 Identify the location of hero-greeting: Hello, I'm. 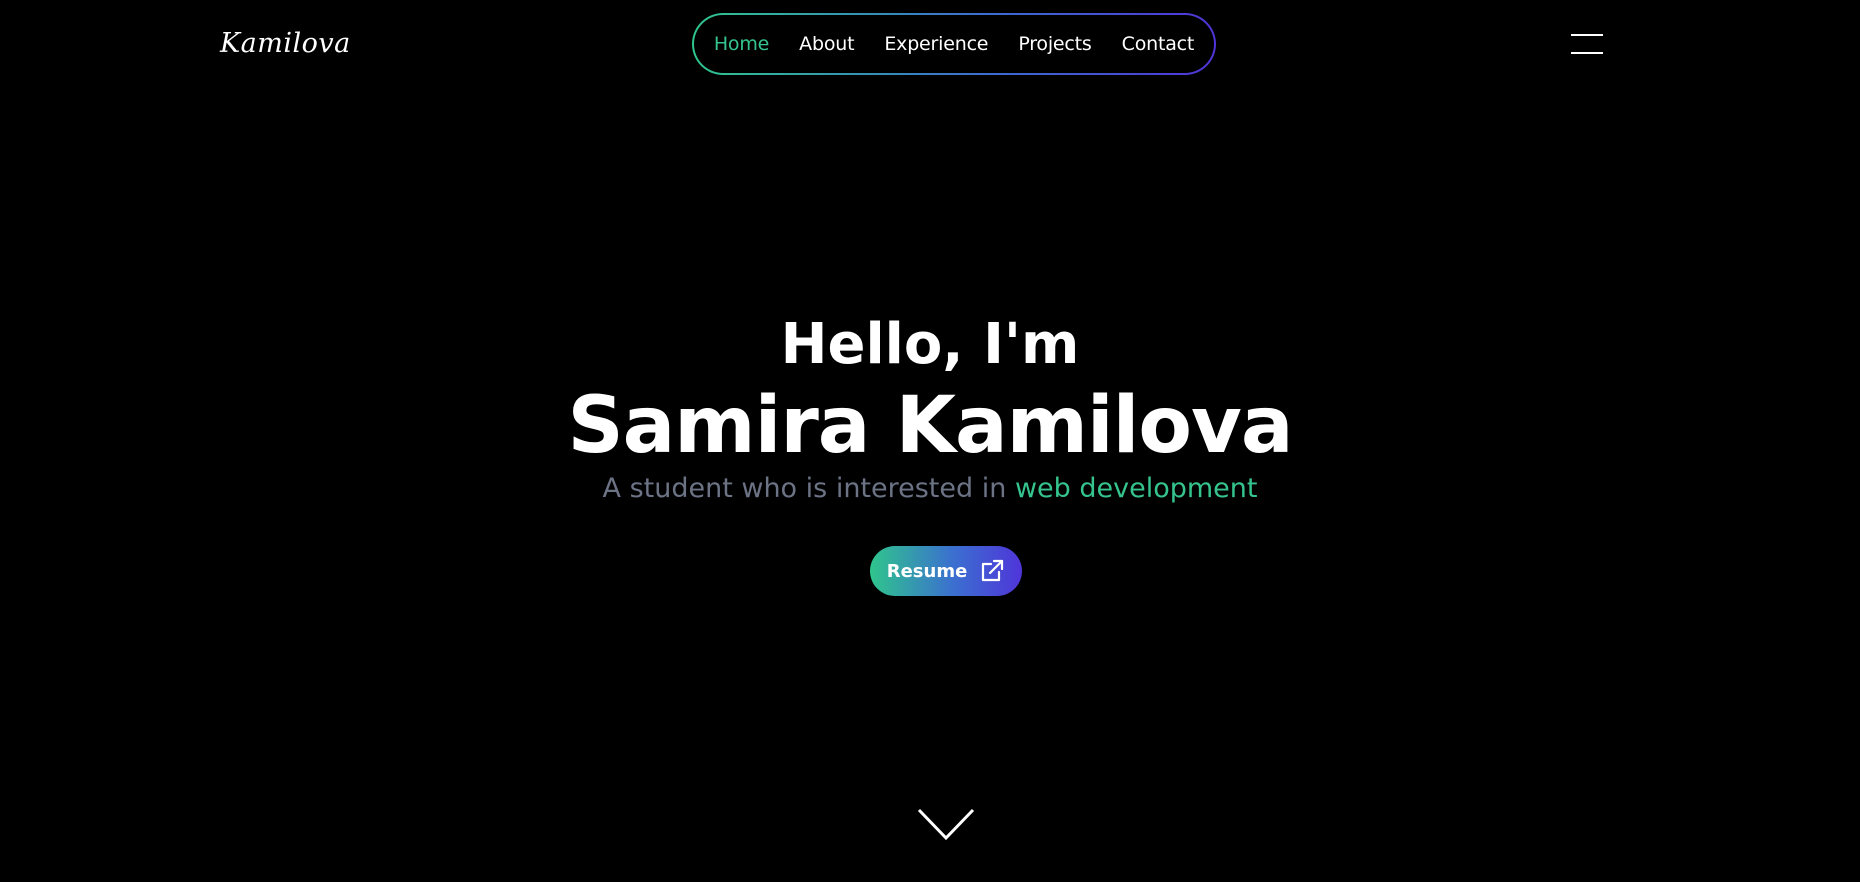
(930, 344).